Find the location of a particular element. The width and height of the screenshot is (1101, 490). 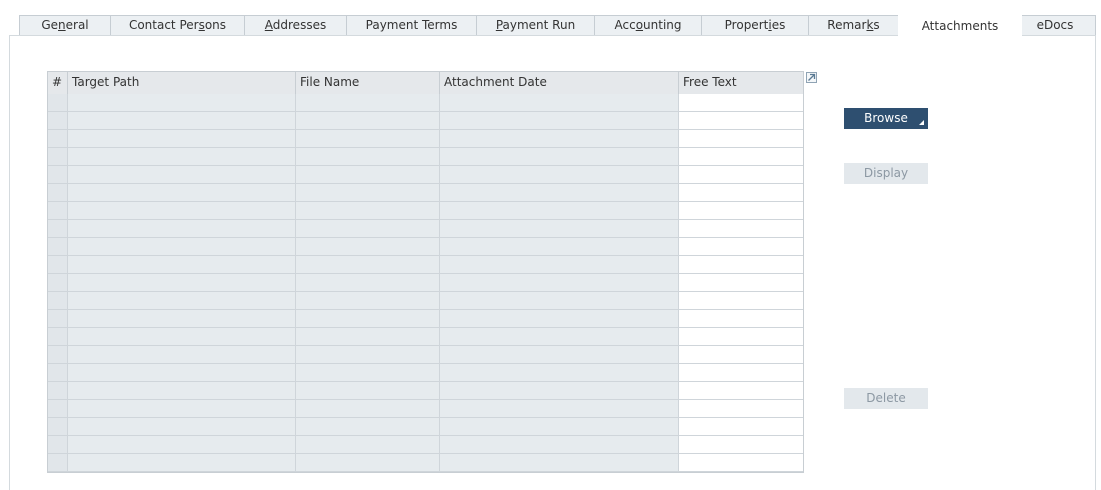

browse-button: Browse is located at coordinates (886, 118).